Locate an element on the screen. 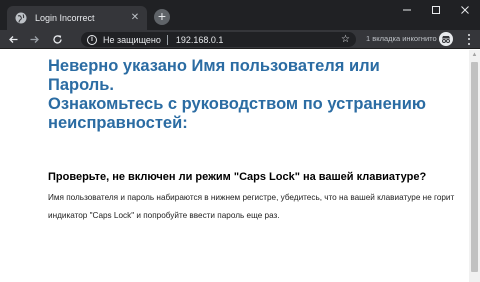  forward-arrow-icon is located at coordinates (34, 39).